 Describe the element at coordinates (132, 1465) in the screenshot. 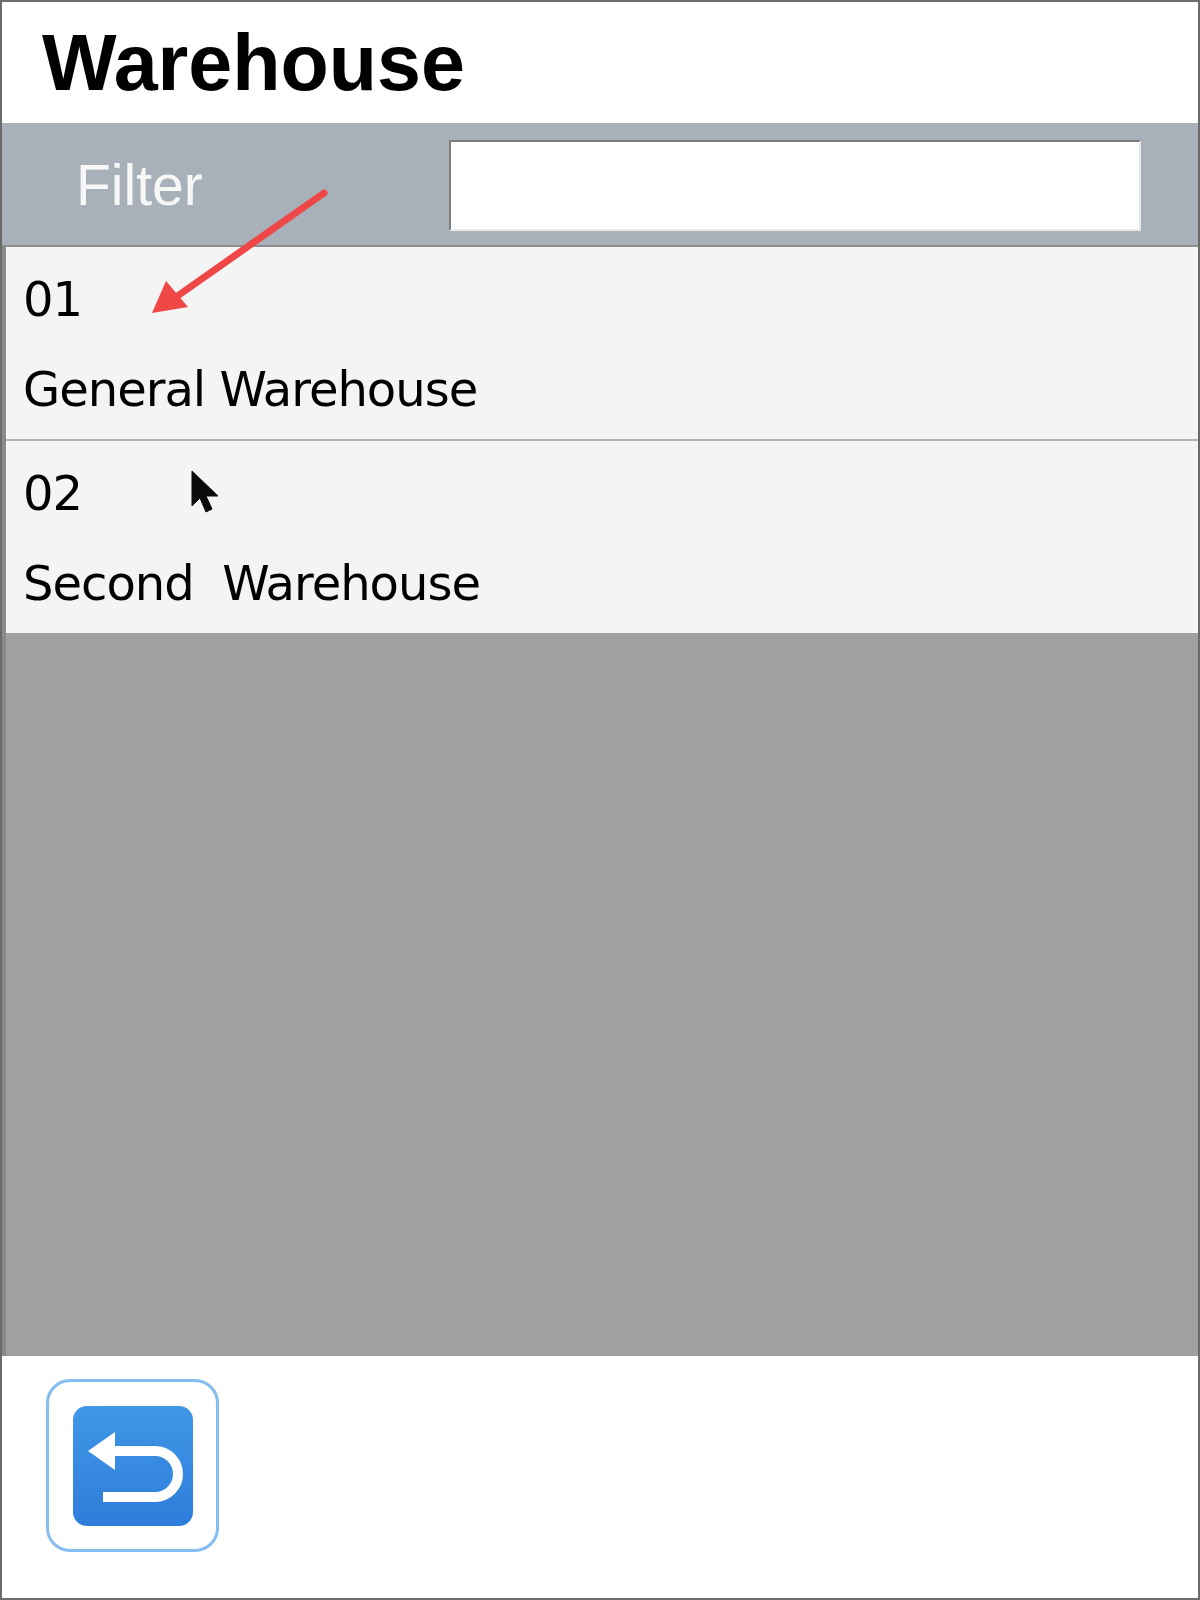

I see `back-button` at that location.